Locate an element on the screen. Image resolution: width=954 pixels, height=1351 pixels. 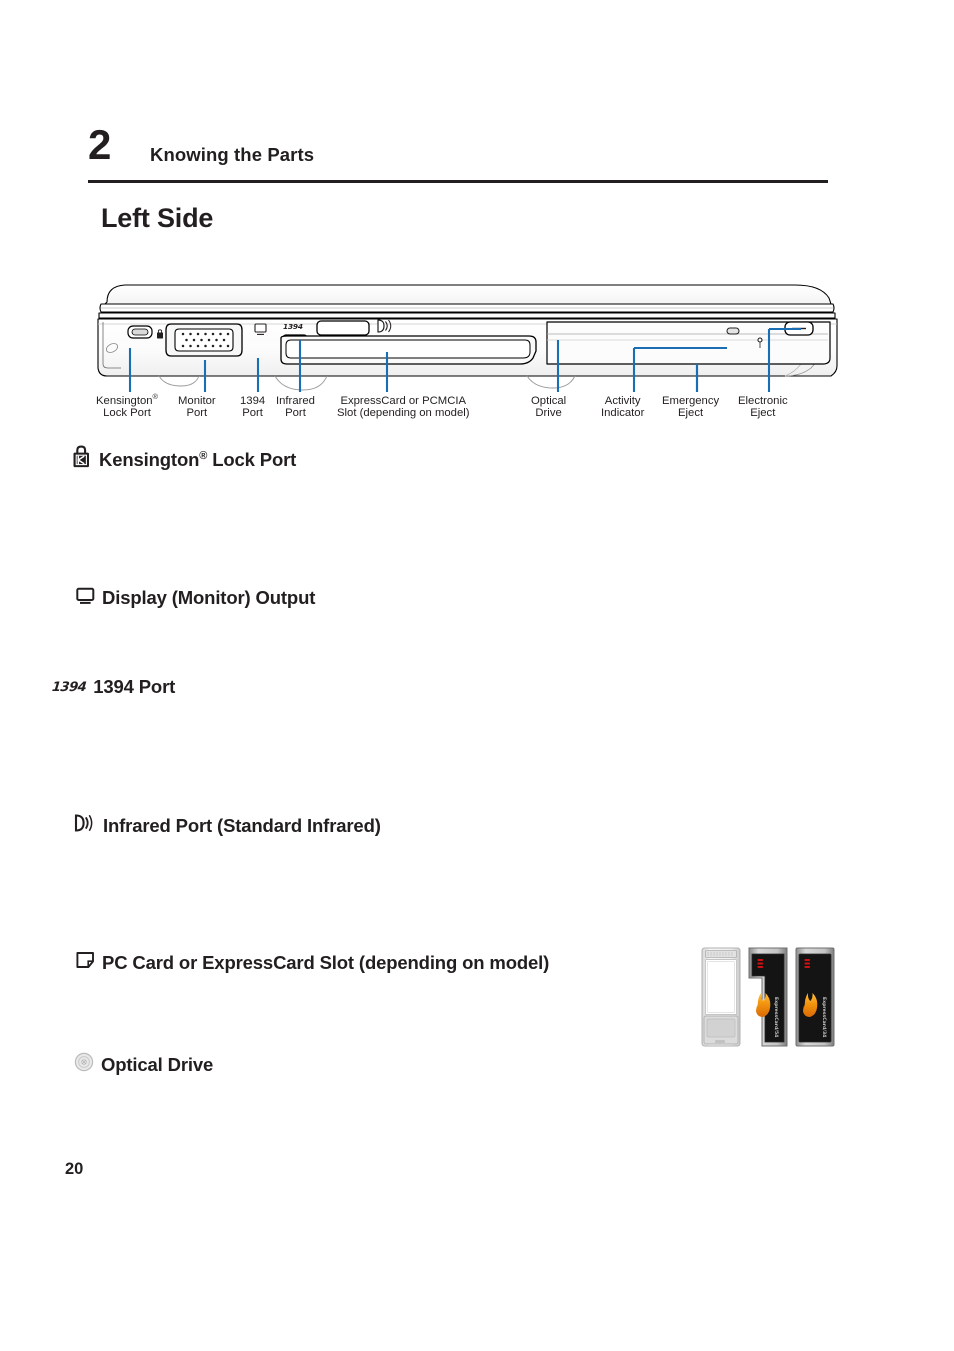
expresscard-wordmark: ExpressCard/34 is located at coordinates (824, 1017).